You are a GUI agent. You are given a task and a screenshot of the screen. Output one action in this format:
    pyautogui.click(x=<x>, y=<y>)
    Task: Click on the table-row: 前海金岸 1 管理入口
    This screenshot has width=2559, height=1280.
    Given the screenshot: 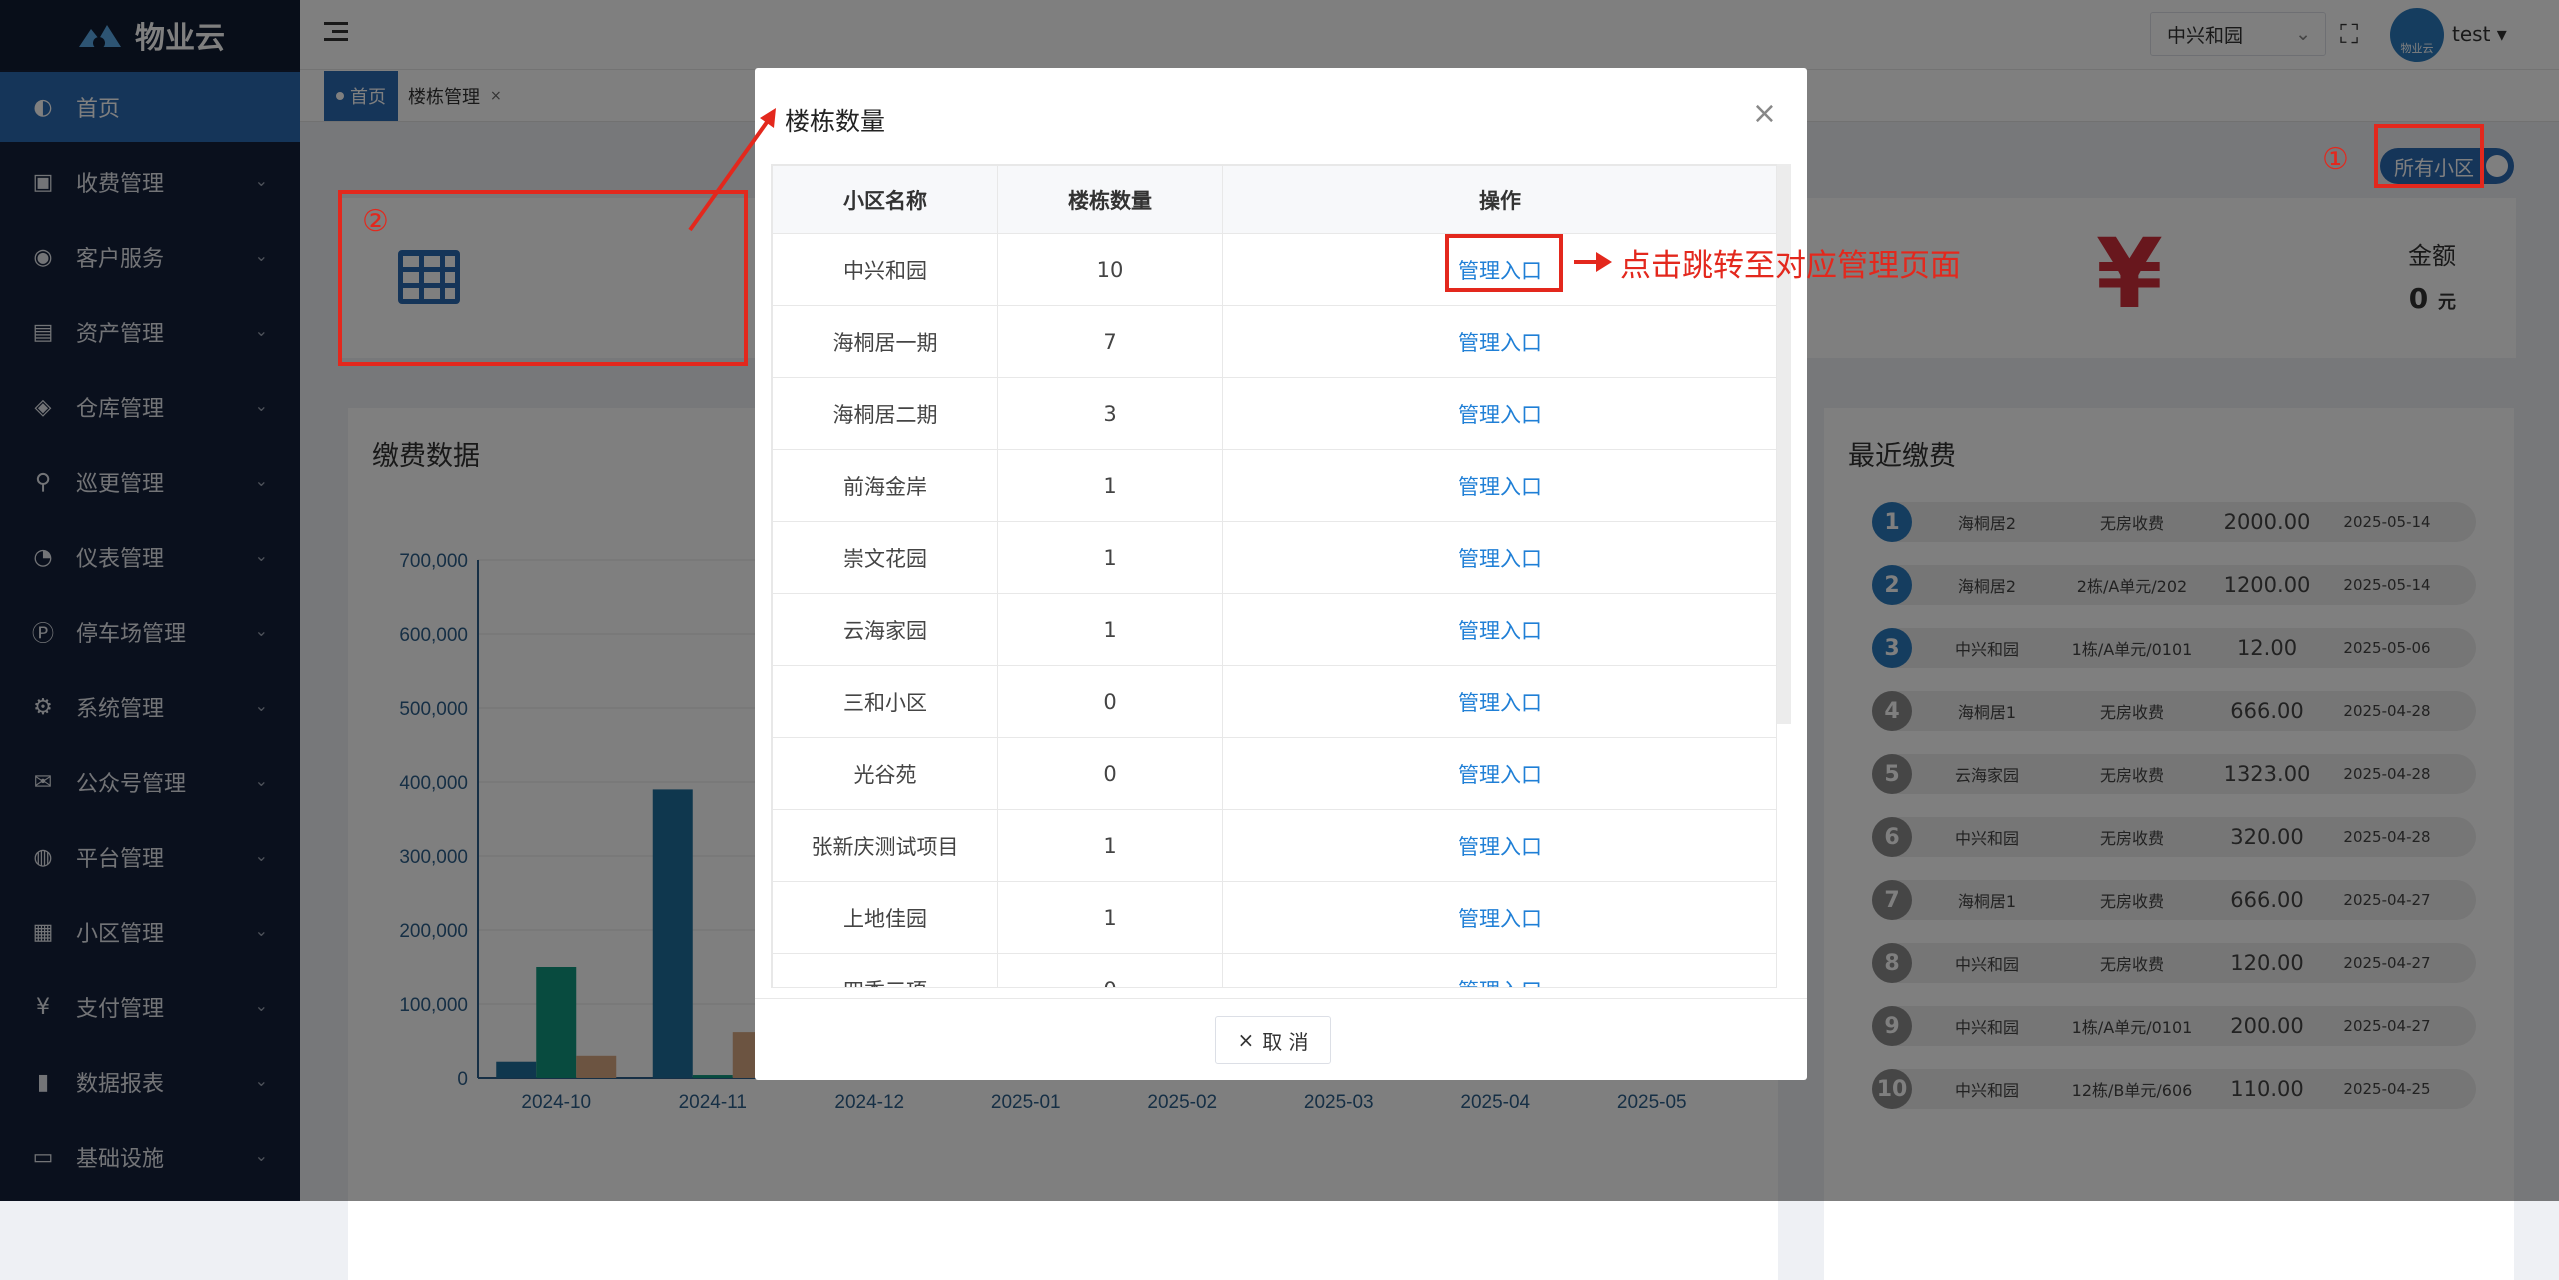 What is the action you would take?
    pyautogui.click(x=1274, y=485)
    